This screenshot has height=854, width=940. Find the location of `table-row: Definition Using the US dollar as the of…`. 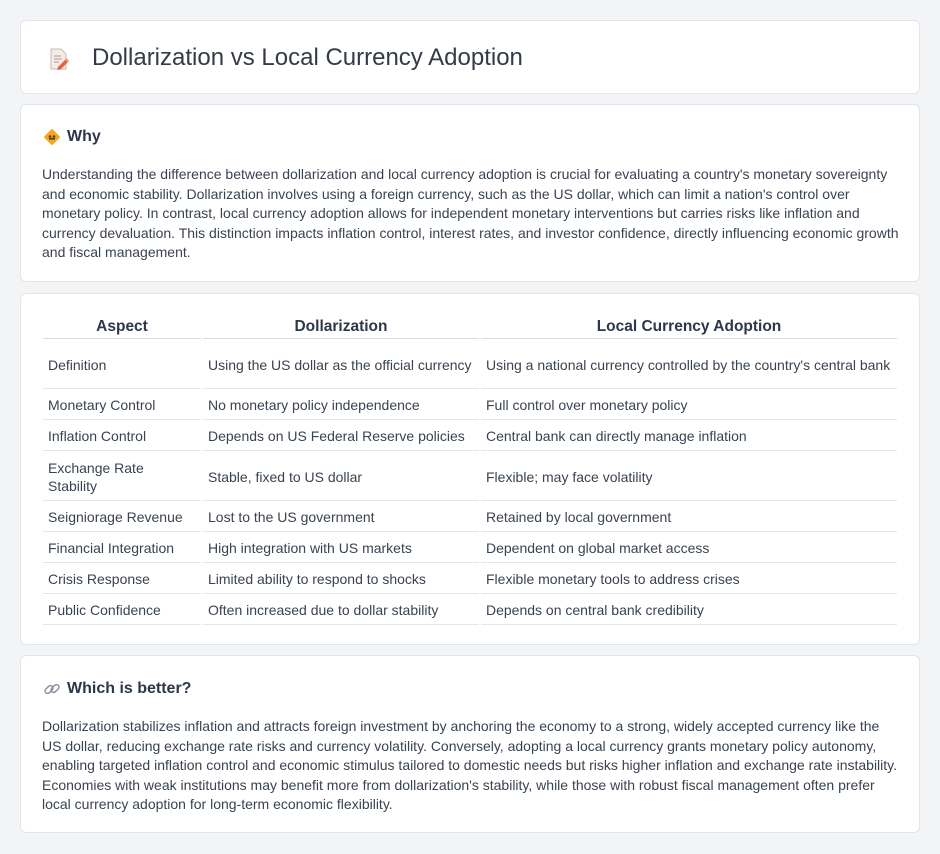

table-row: Definition Using the US dollar as the of… is located at coordinates (470, 365).